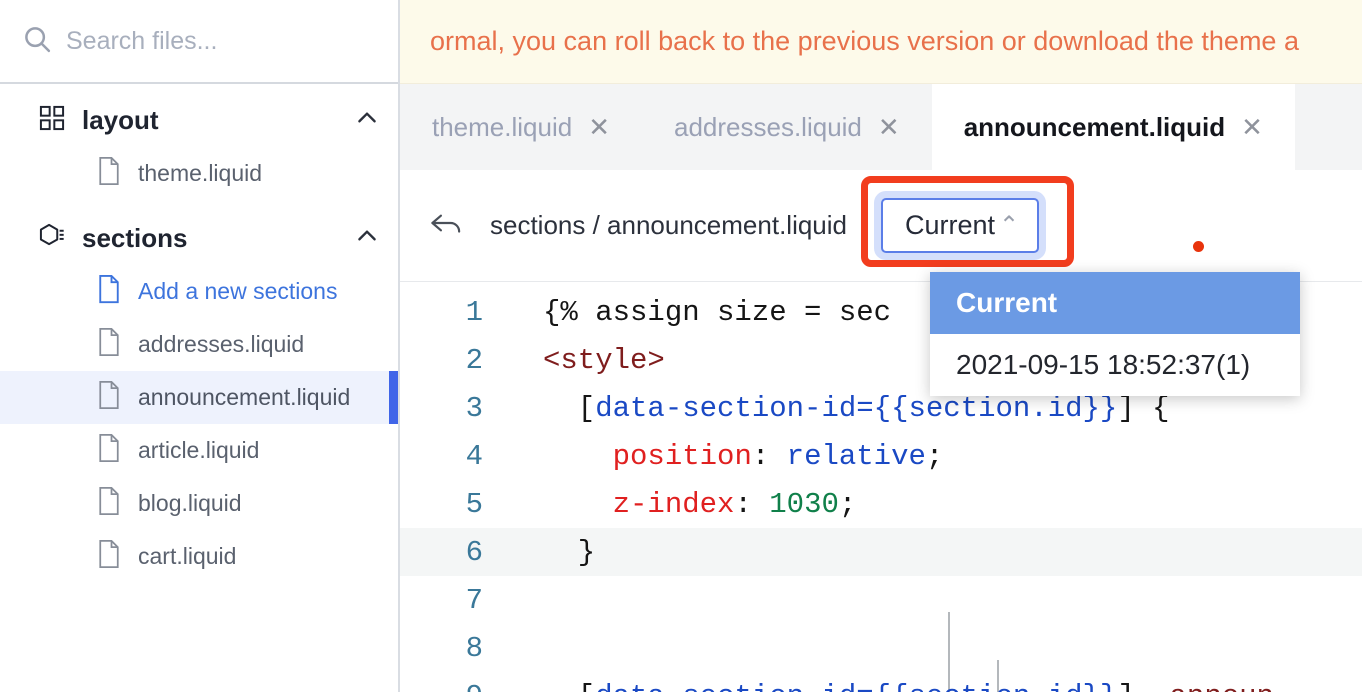  What do you see at coordinates (995, 408) in the screenshot?
I see `code-token: {{section.id}}` at bounding box center [995, 408].